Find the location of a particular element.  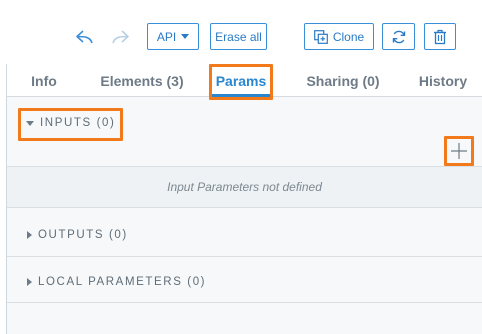

erase-all-button: Erase all is located at coordinates (238, 36).